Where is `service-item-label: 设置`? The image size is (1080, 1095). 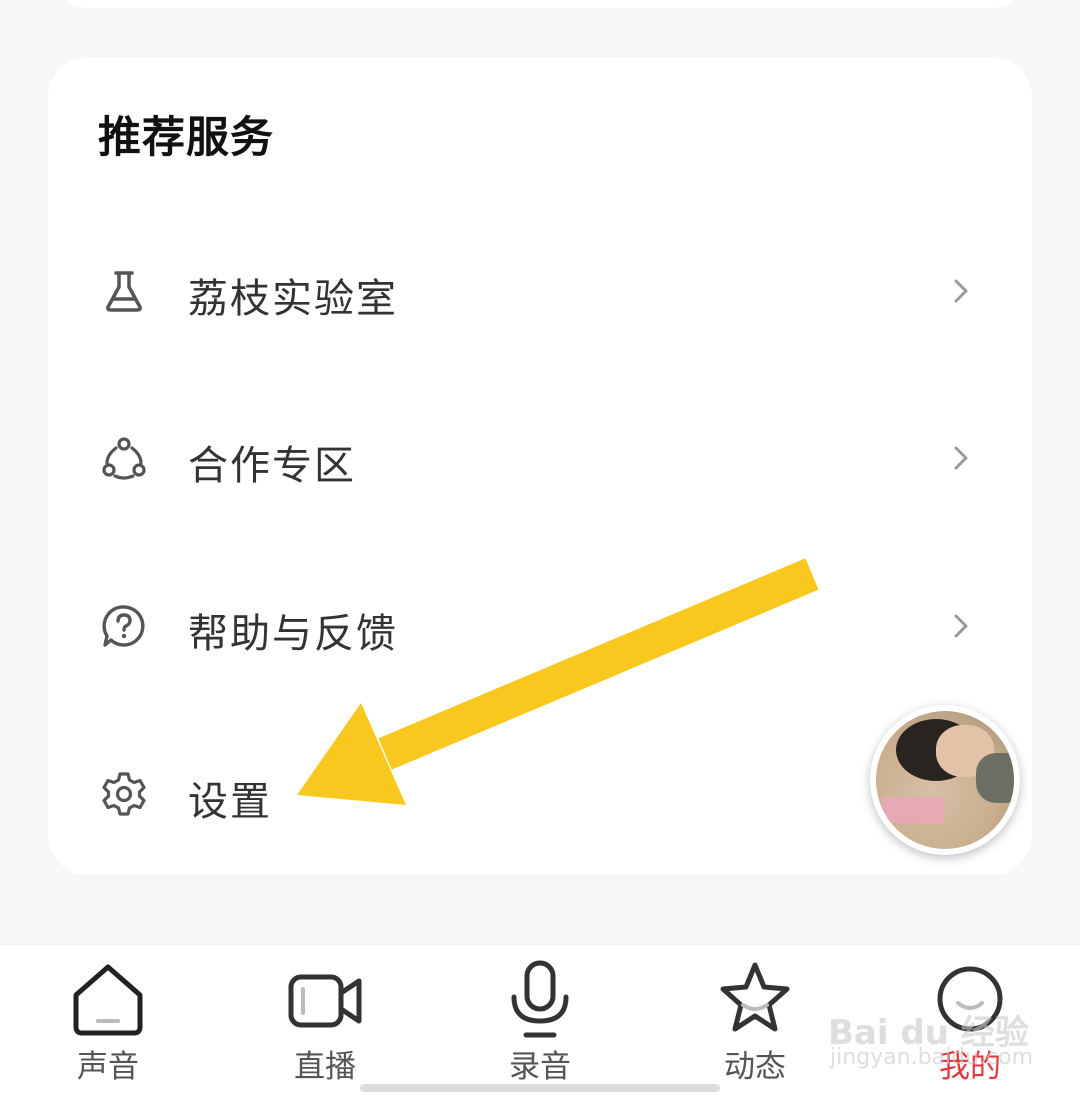
service-item-label: 设置 is located at coordinates (230, 802).